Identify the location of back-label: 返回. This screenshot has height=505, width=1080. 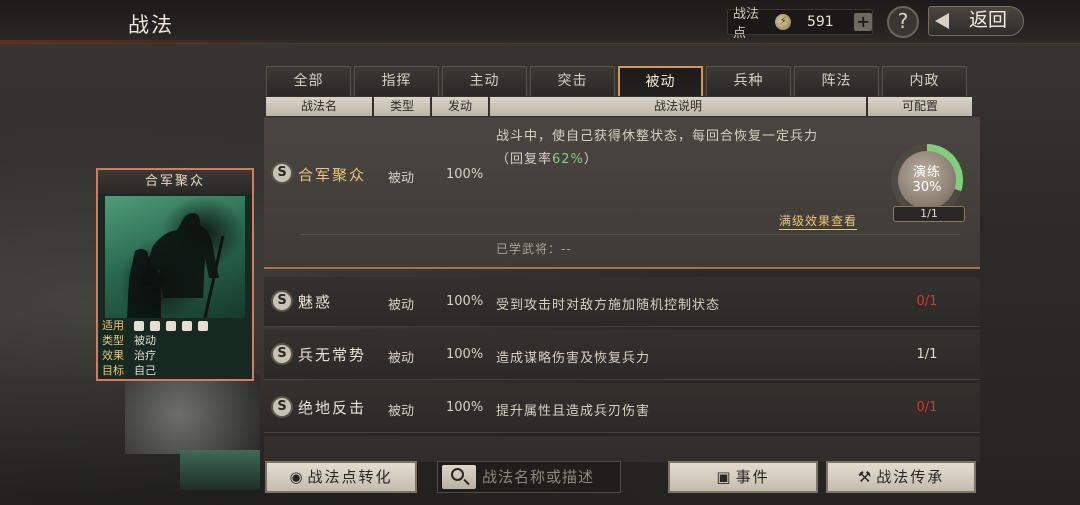
(987, 20).